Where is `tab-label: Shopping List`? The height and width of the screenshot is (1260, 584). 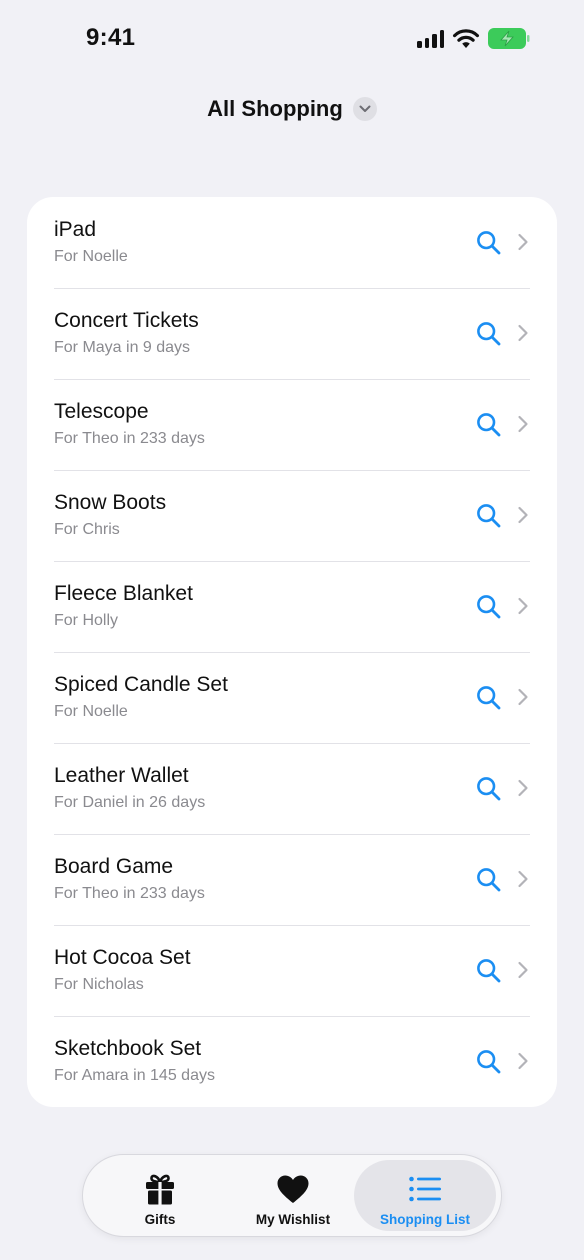
tab-label: Shopping List is located at coordinates (425, 1219).